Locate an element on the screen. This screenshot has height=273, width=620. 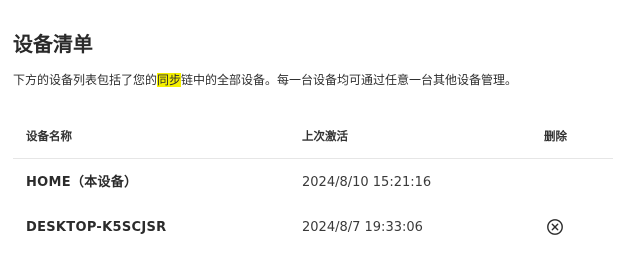
description-text-rest: 链中的全部设备。每一台设备均可通过任意一台其他设备管理。 is located at coordinates (349, 80).